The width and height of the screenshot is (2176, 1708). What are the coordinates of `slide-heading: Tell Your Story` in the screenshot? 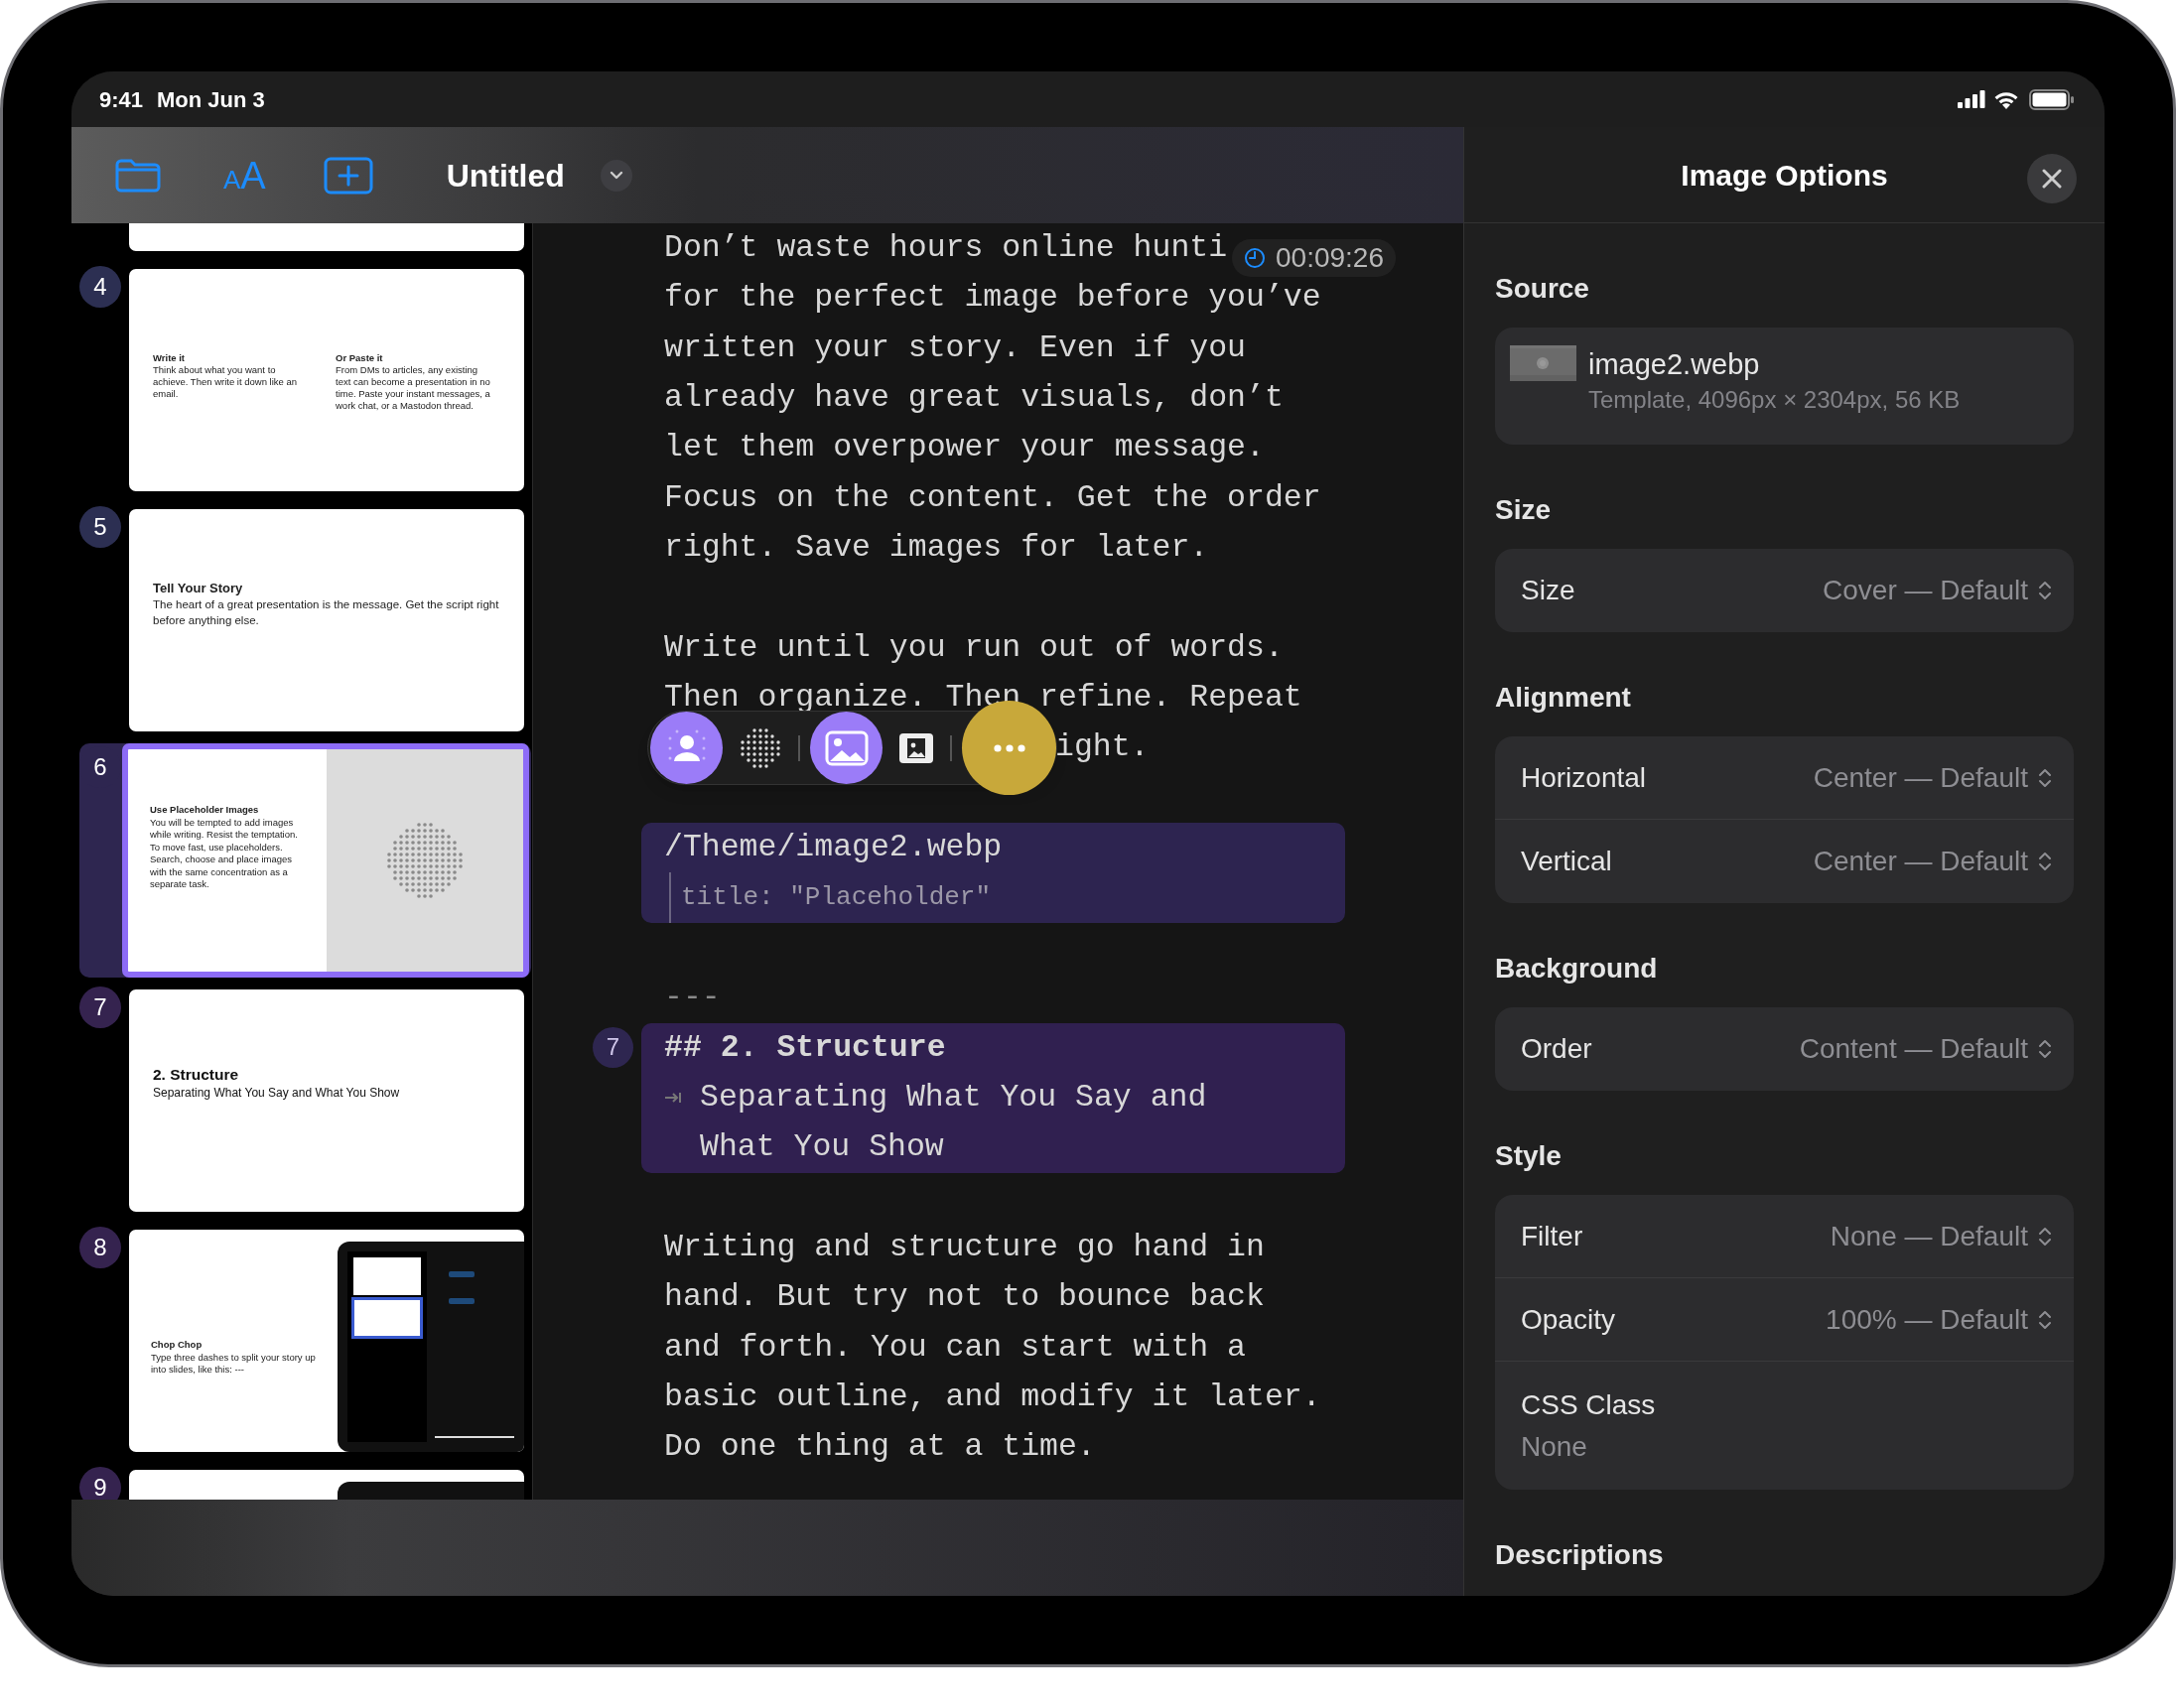 It's located at (198, 589).